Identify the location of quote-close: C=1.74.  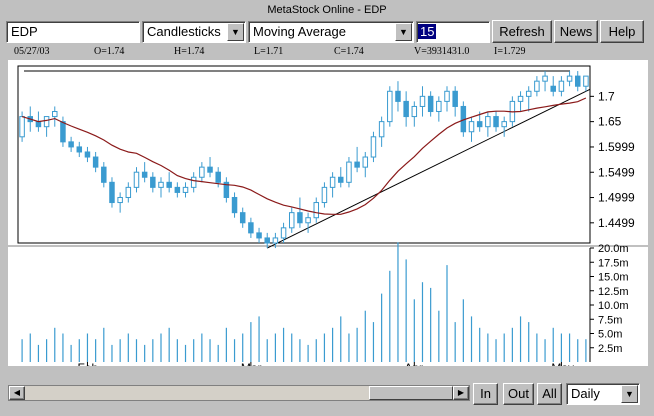
(349, 51).